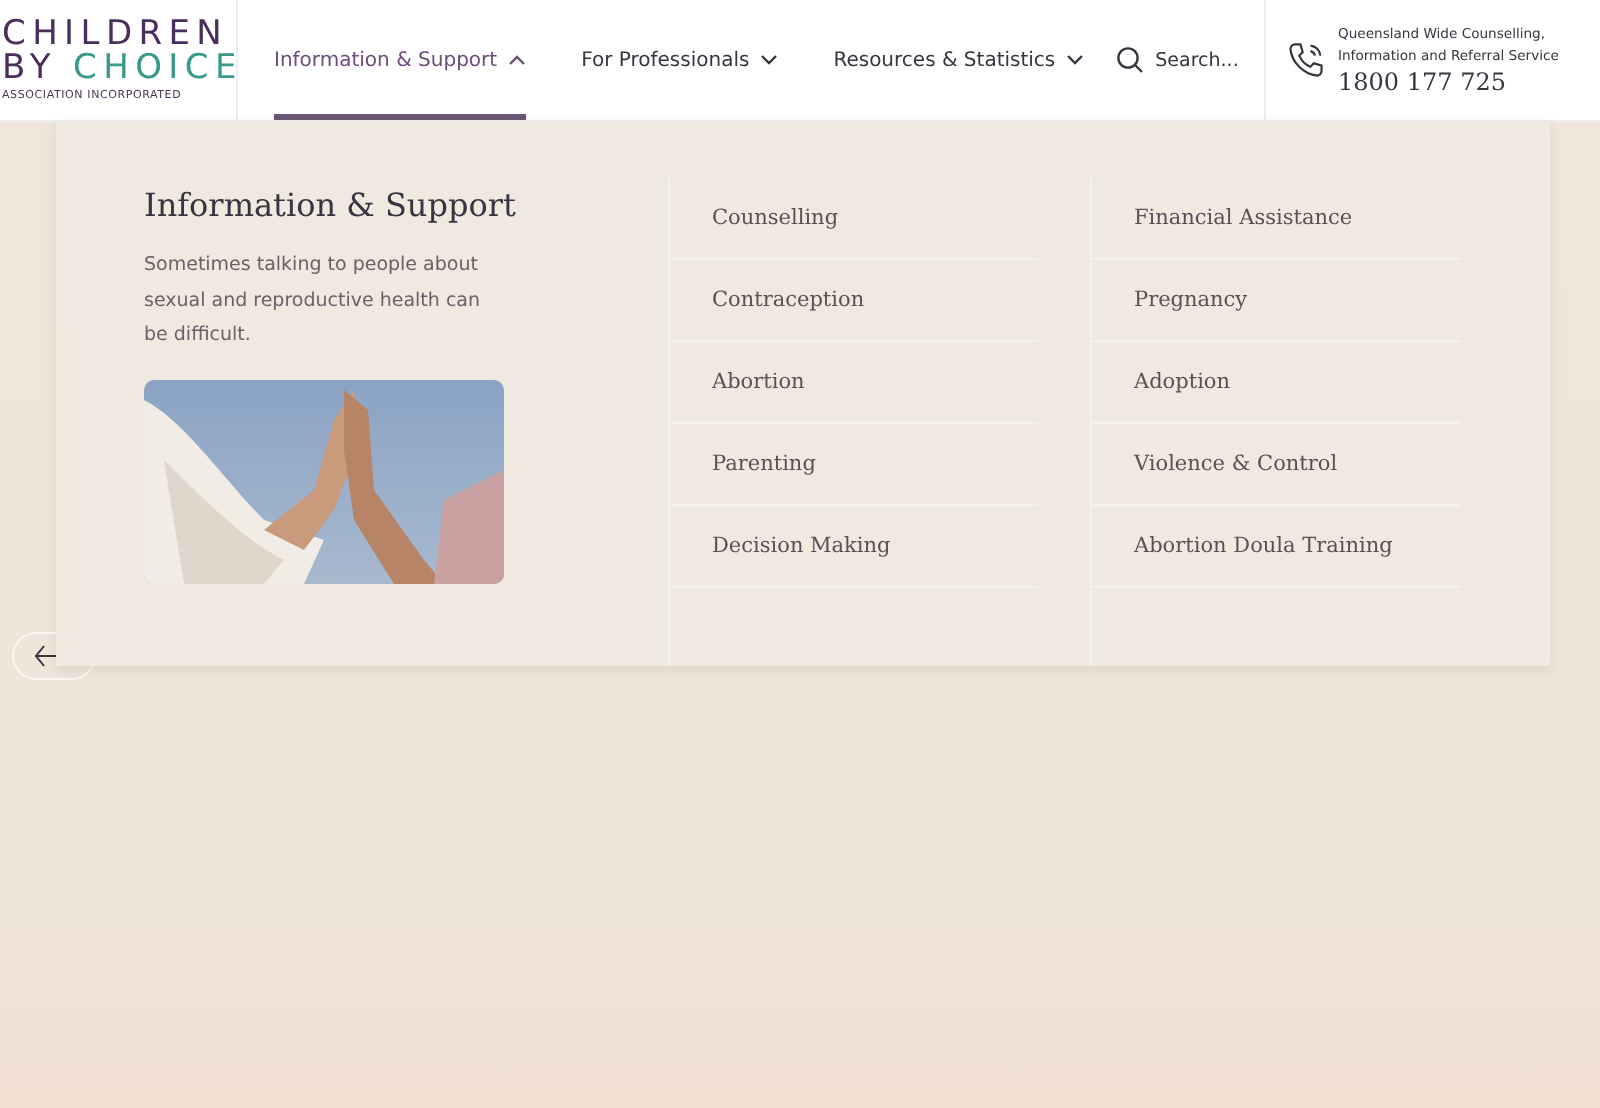 Image resolution: width=1600 pixels, height=1108 pixels. What do you see at coordinates (854, 547) in the screenshot?
I see `menu-link: Decision Making` at bounding box center [854, 547].